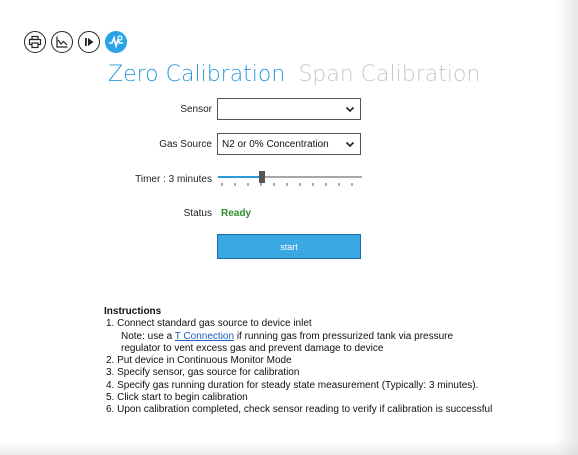 This screenshot has width=578, height=455. What do you see at coordinates (294, 74) in the screenshot?
I see `calibration-tabs: Zero Calibration Span Calibration` at bounding box center [294, 74].